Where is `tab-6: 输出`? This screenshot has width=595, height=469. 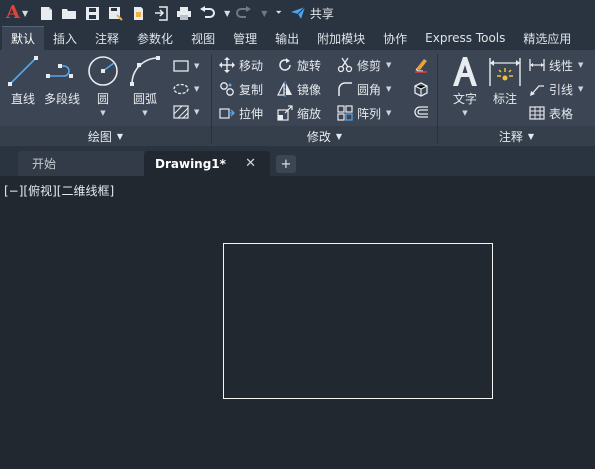 tab-6: 输出 is located at coordinates (287, 38).